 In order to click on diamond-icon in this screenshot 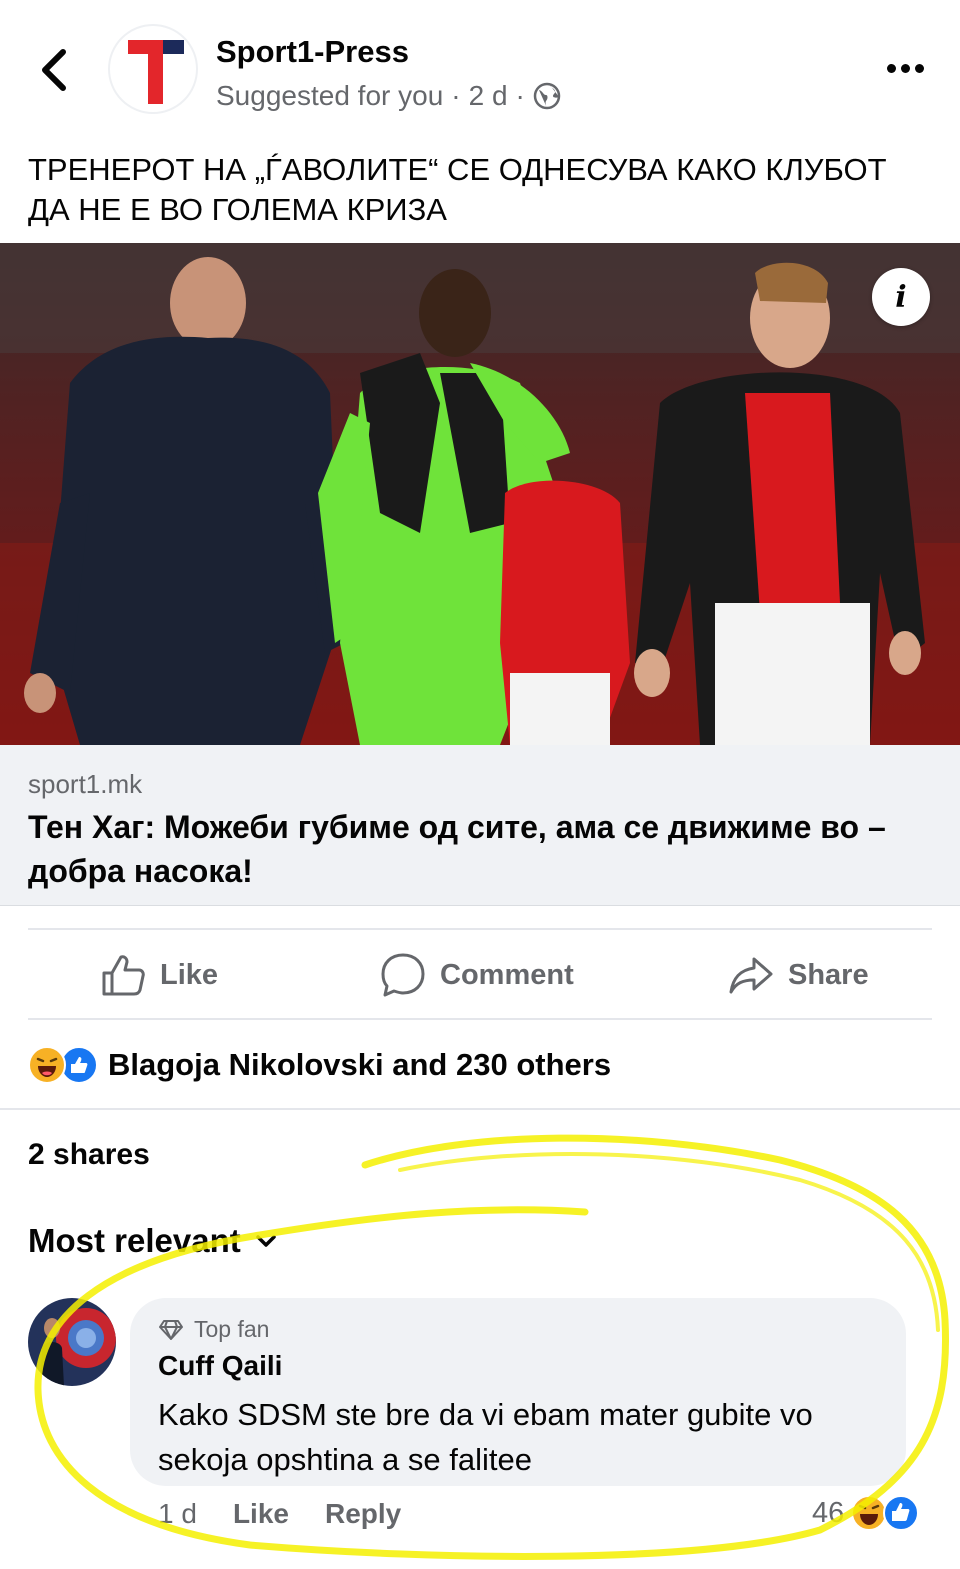, I will do `click(171, 1329)`.